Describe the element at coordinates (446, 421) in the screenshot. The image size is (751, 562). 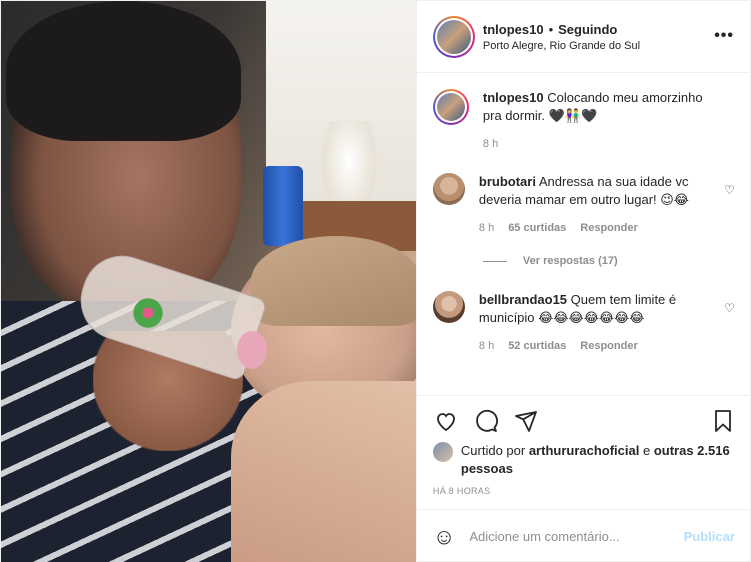
I see `heart-icon` at that location.